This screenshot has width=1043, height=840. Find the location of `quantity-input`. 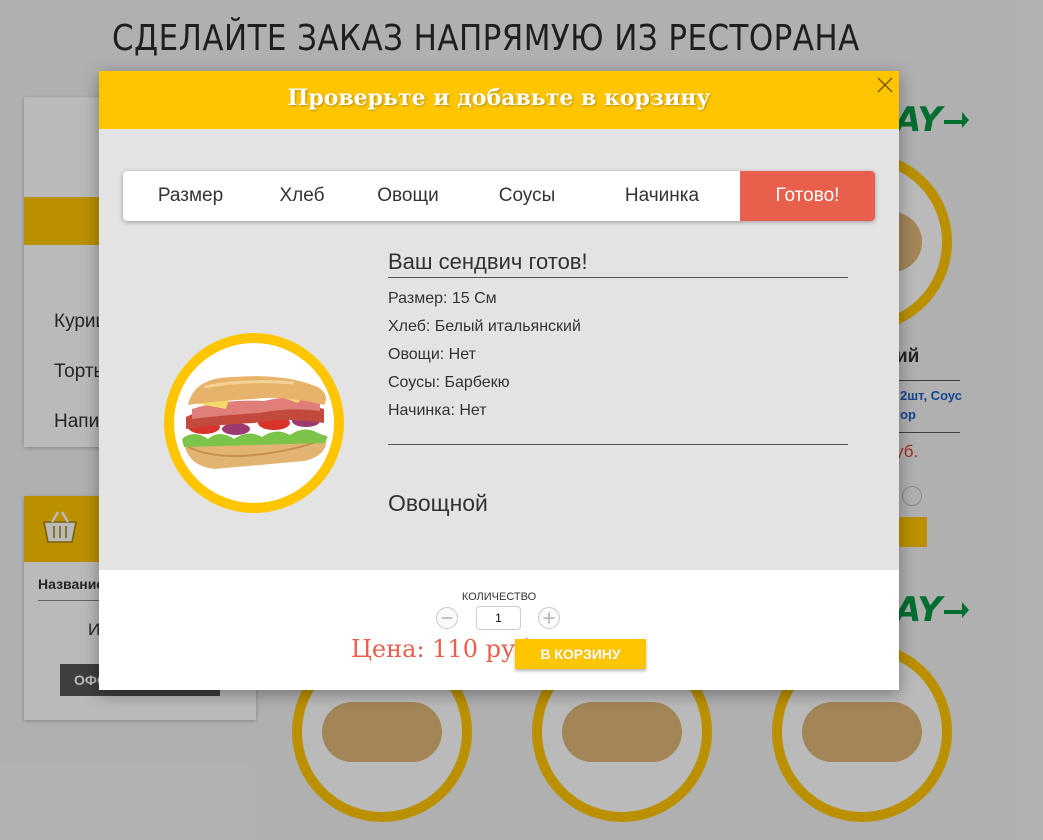

quantity-input is located at coordinates (498, 618).